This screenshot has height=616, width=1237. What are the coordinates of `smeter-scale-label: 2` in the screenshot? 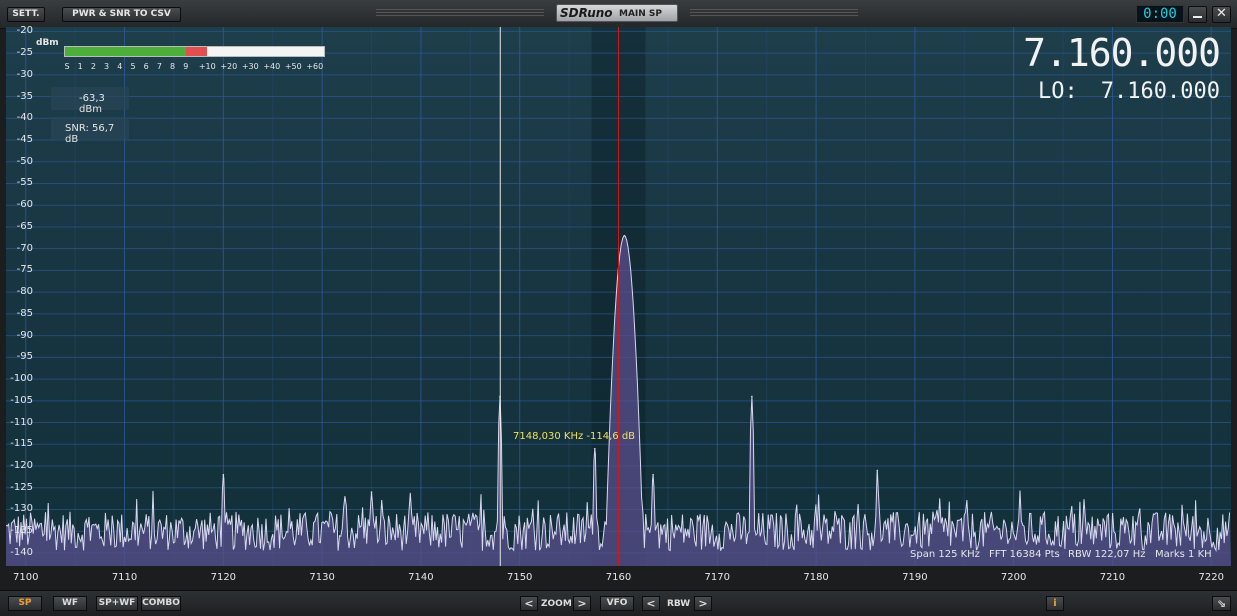 It's located at (93, 66).